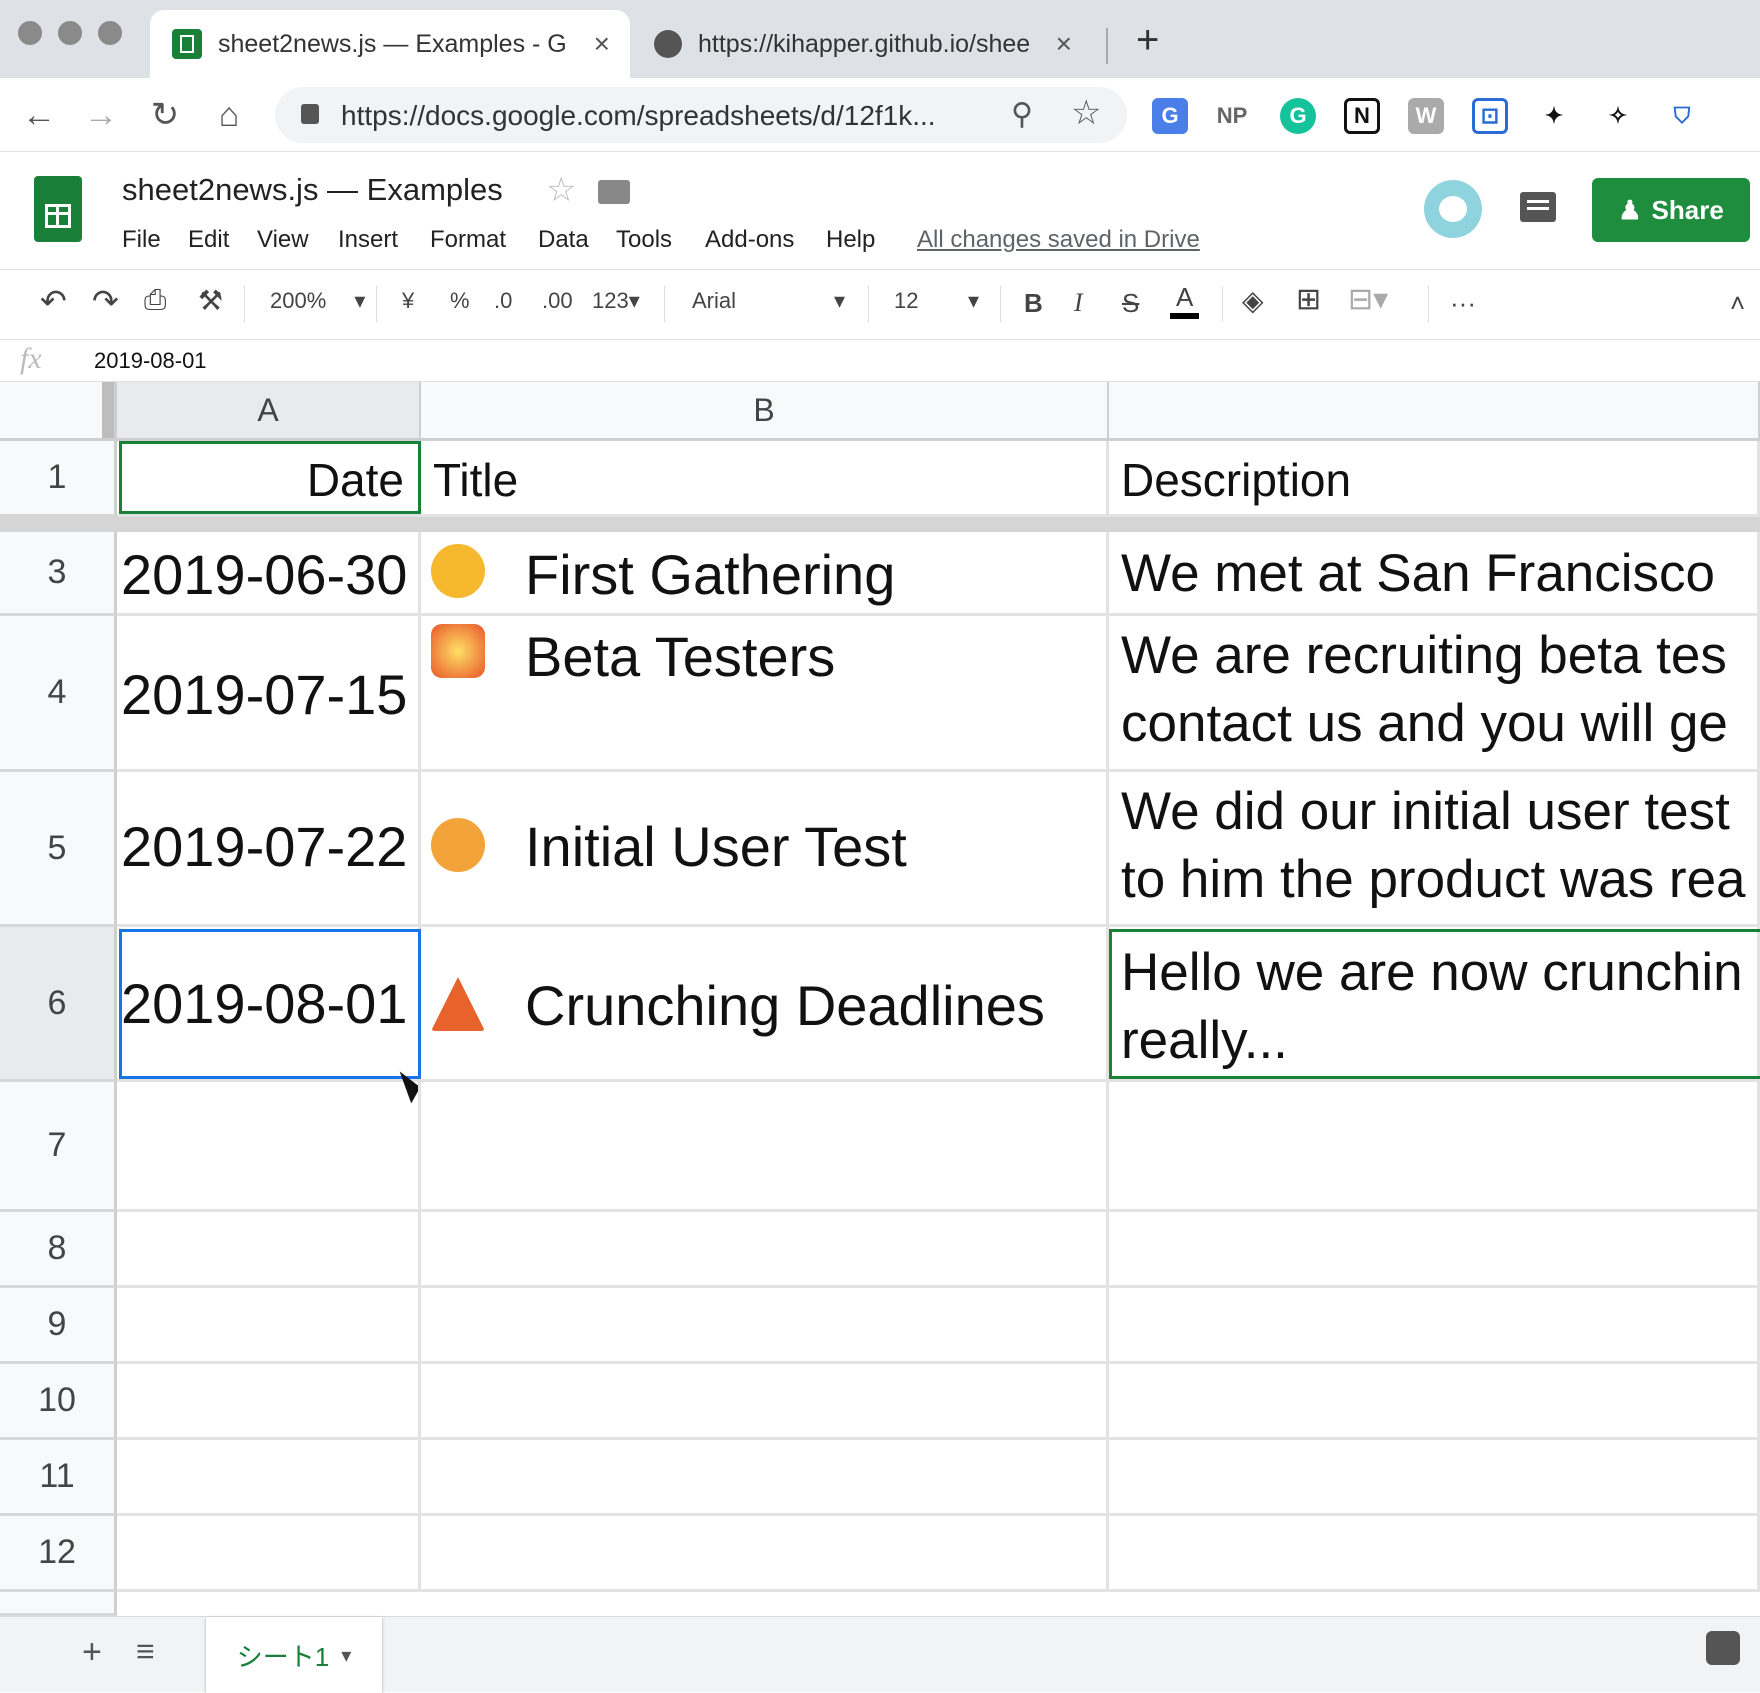 The image size is (1760, 1693). What do you see at coordinates (1368, 299) in the screenshot?
I see `merge-cells-icon: ⊟▾` at bounding box center [1368, 299].